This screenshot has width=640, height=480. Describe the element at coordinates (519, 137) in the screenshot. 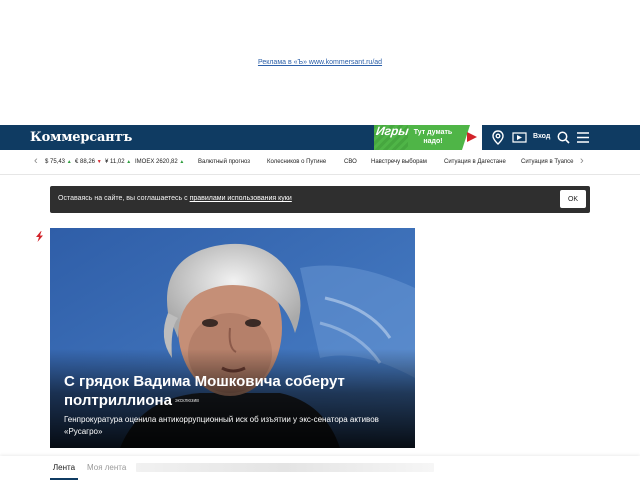

I see `radio-icon` at that location.